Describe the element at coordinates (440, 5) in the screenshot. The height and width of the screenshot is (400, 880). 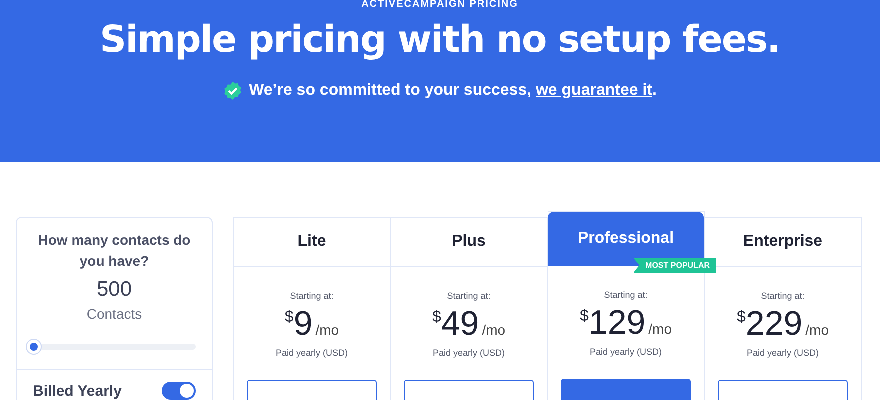
I see `eyebrow-text: ACTIVECAMPAIGN PRICING` at that location.